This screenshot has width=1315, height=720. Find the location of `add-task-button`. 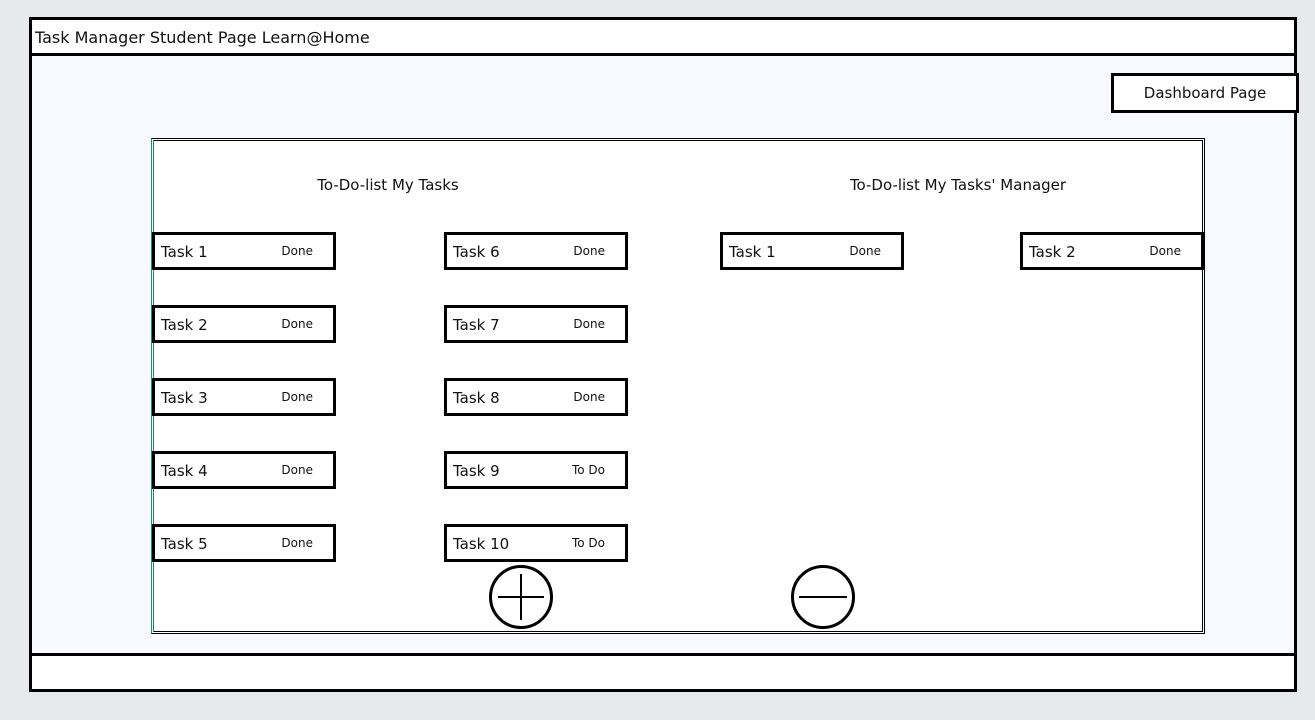

add-task-button is located at coordinates (521, 597).